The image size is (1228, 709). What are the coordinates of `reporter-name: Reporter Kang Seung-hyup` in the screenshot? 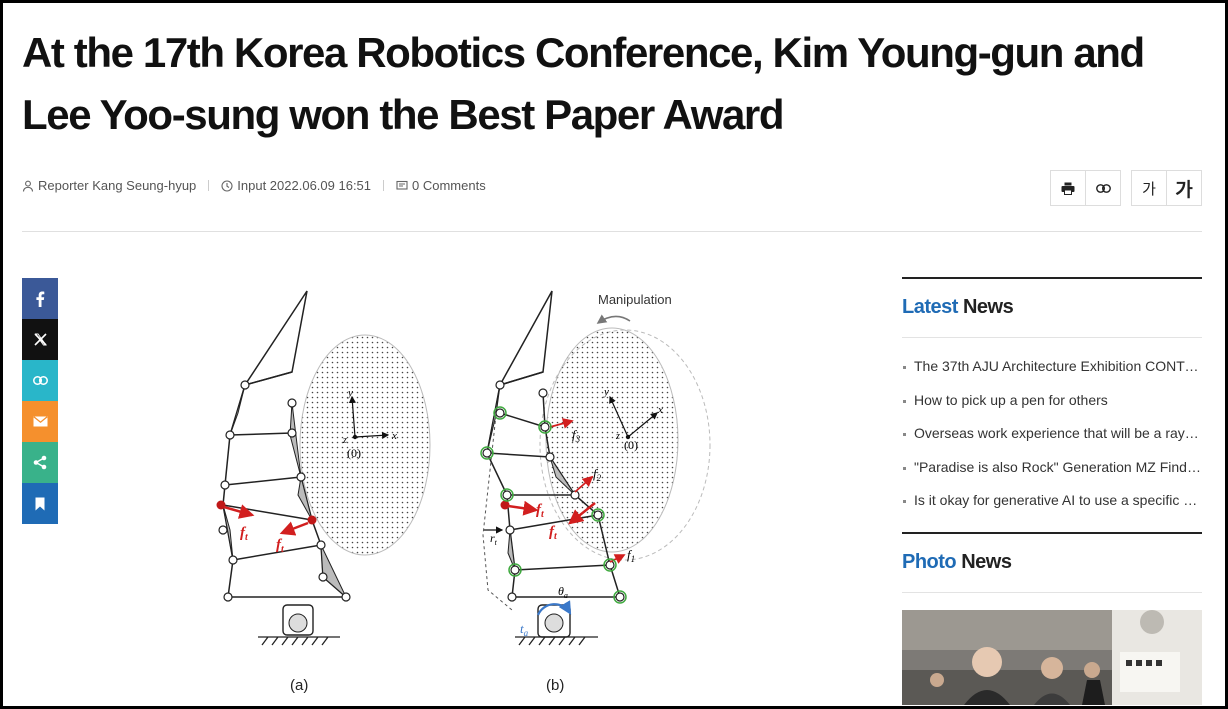 It's located at (117, 185).